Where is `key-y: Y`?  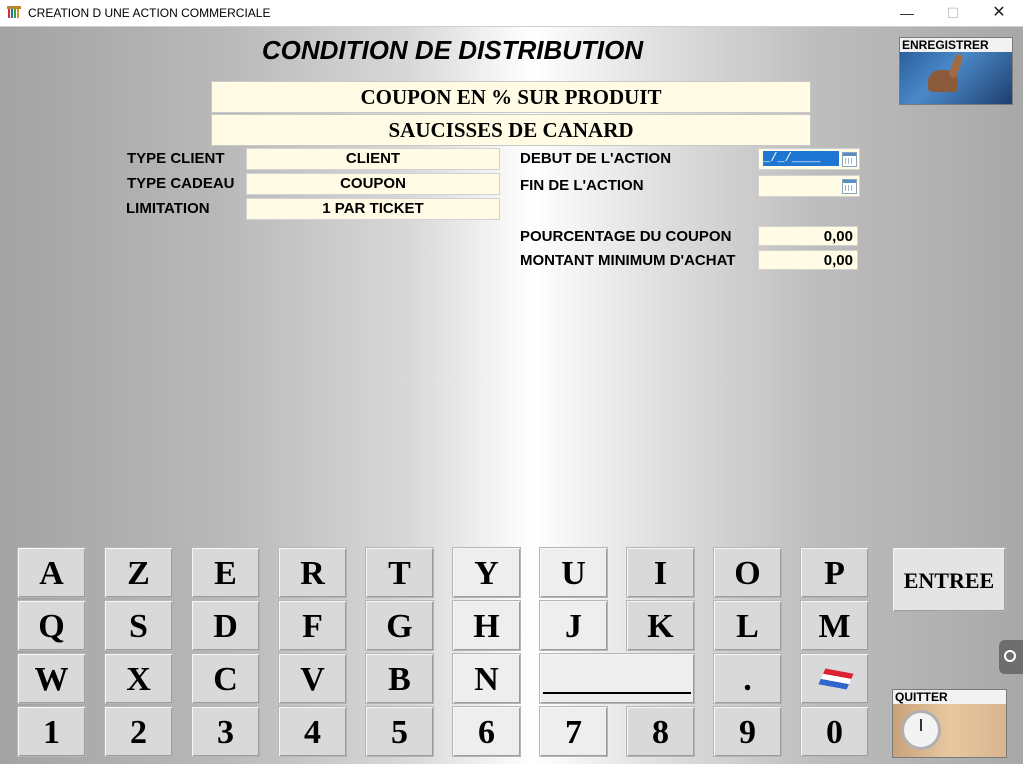
key-y: Y is located at coordinates (486, 572).